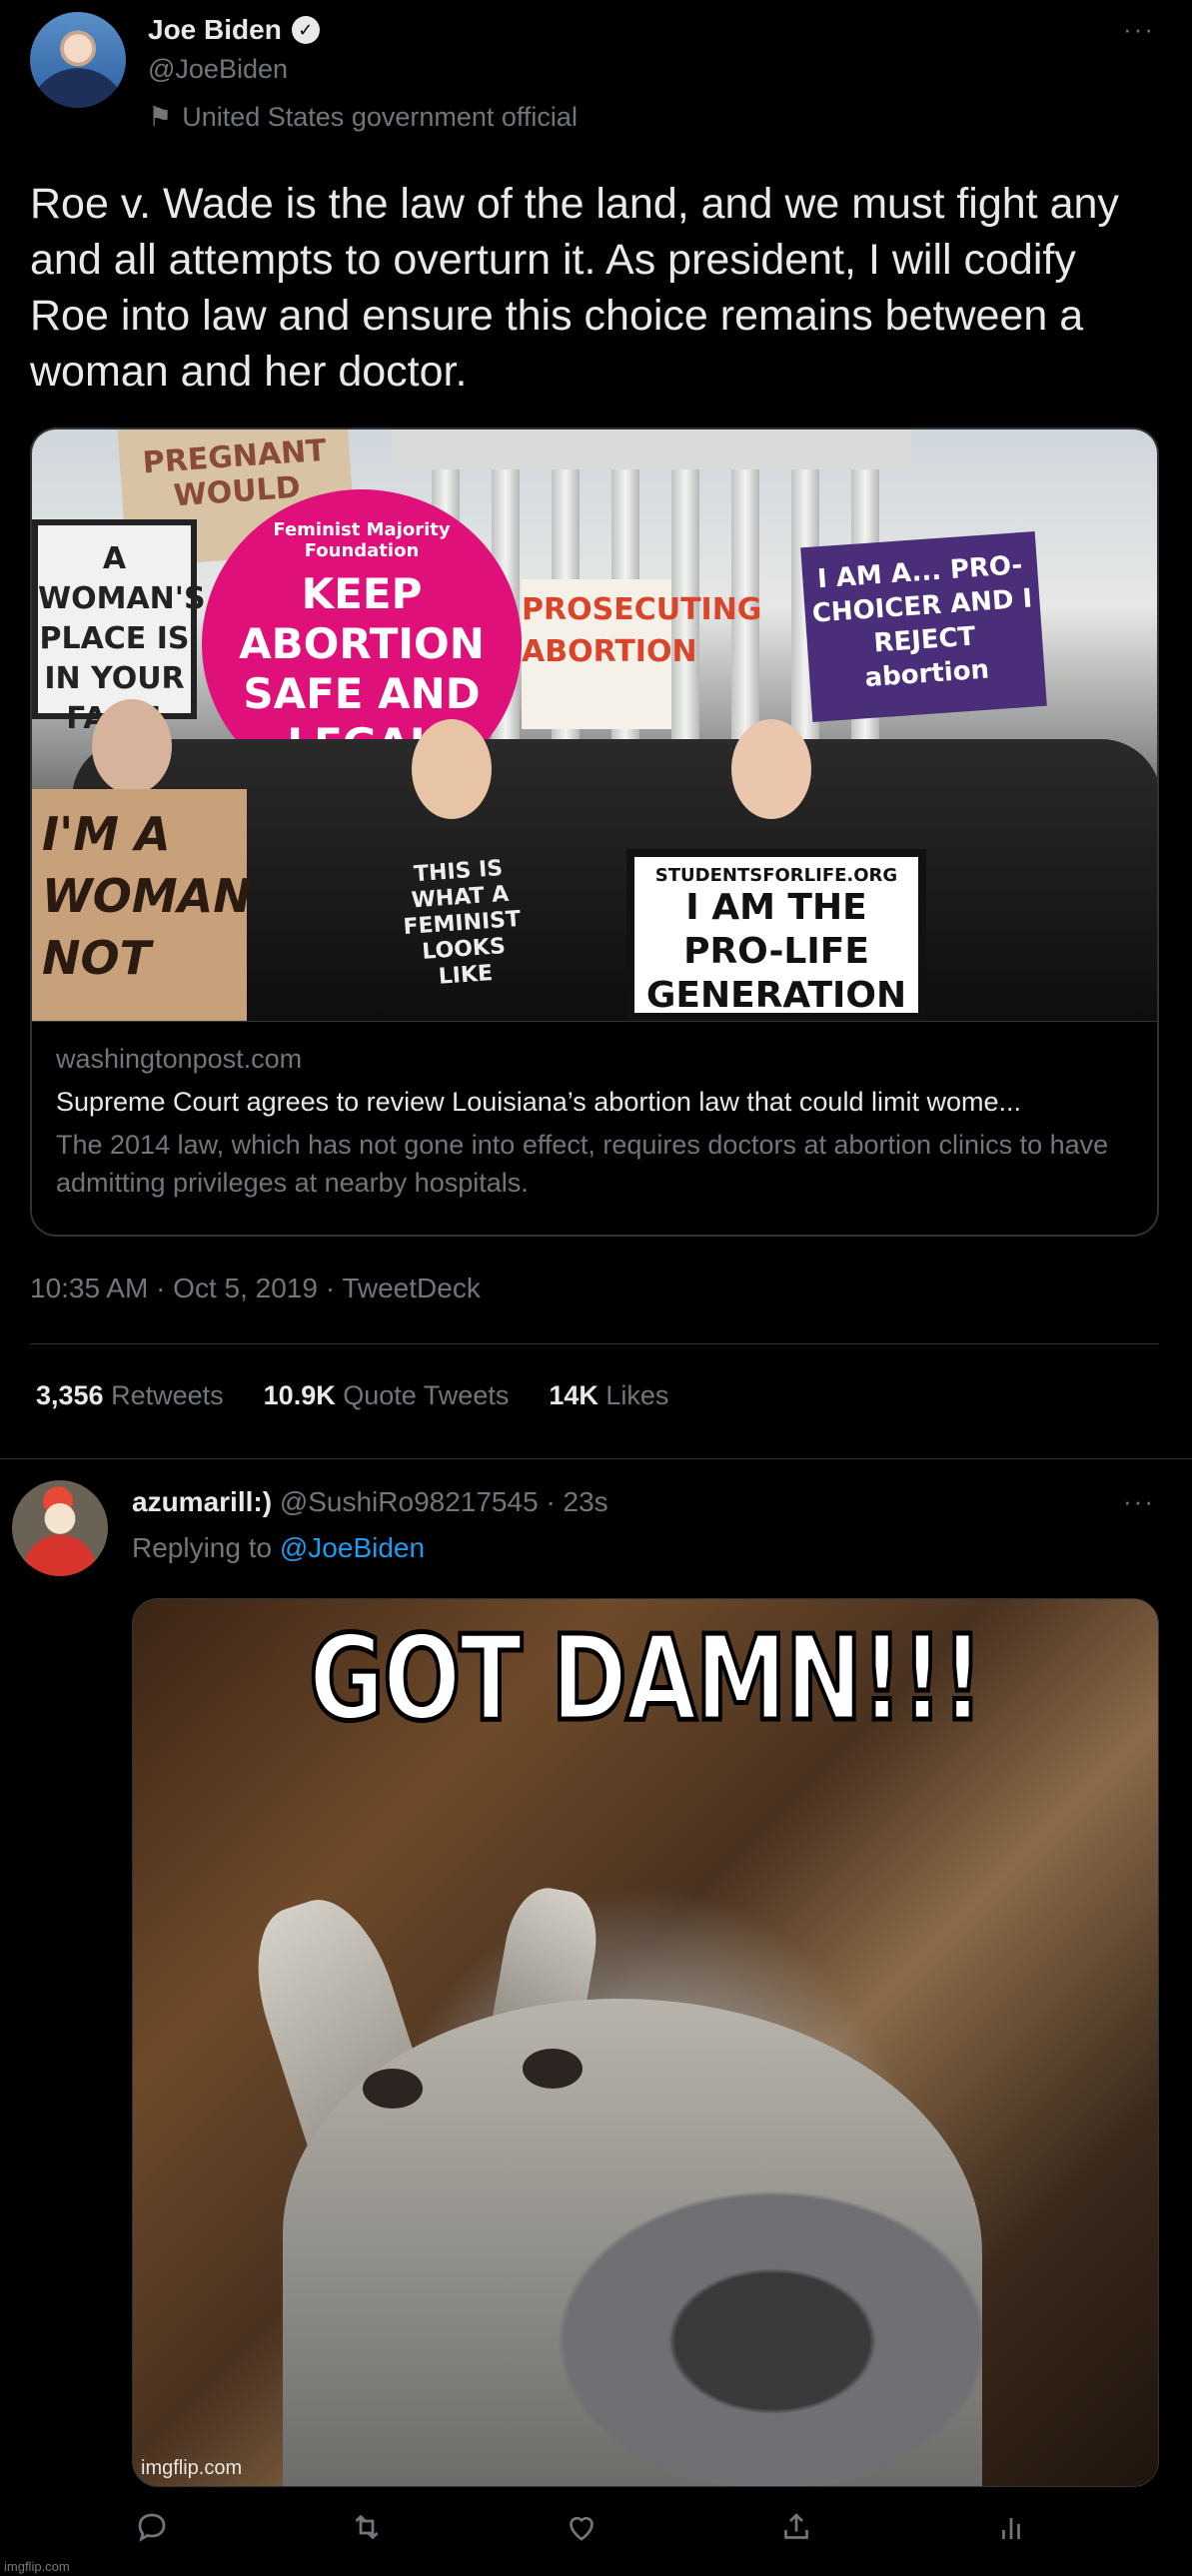 This screenshot has width=1192, height=2576. What do you see at coordinates (78, 60) in the screenshot?
I see `author-avatar` at bounding box center [78, 60].